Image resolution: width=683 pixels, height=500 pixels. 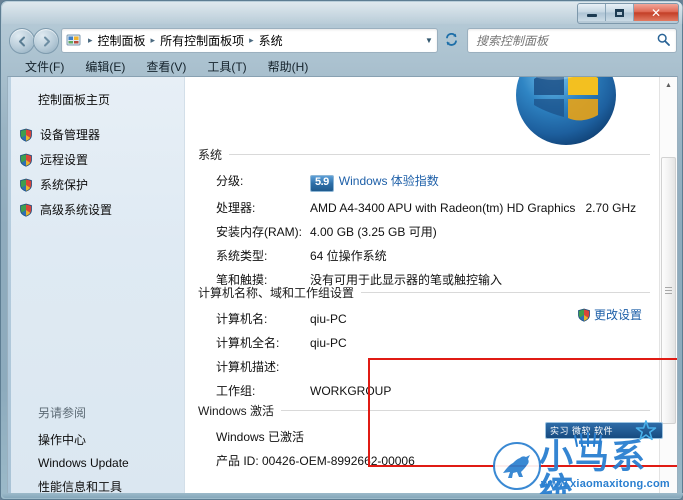 I want to click on sidebar-item-label: 高级系统设置, so click(x=76, y=210).